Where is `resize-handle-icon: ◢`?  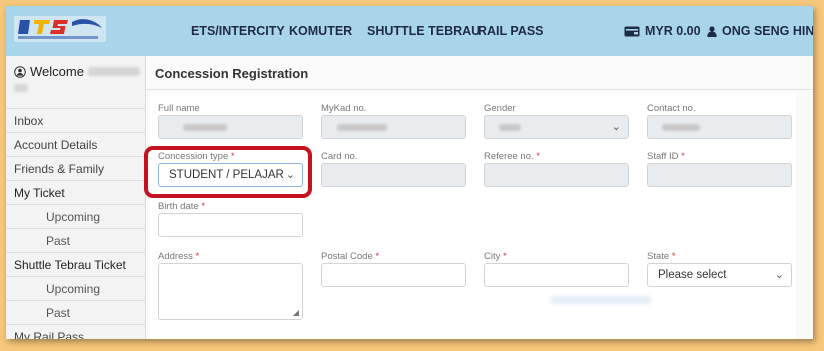
resize-handle-icon: ◢ is located at coordinates (296, 312).